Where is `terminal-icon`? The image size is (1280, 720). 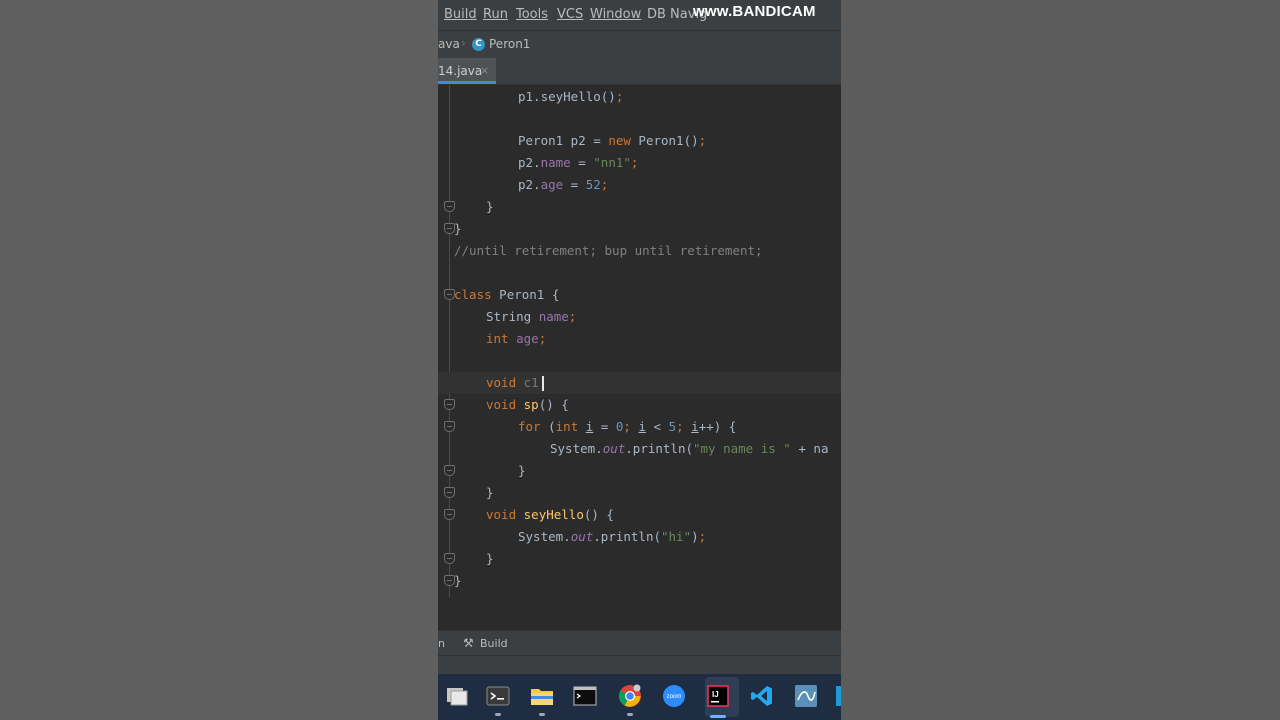 terminal-icon is located at coordinates (498, 696).